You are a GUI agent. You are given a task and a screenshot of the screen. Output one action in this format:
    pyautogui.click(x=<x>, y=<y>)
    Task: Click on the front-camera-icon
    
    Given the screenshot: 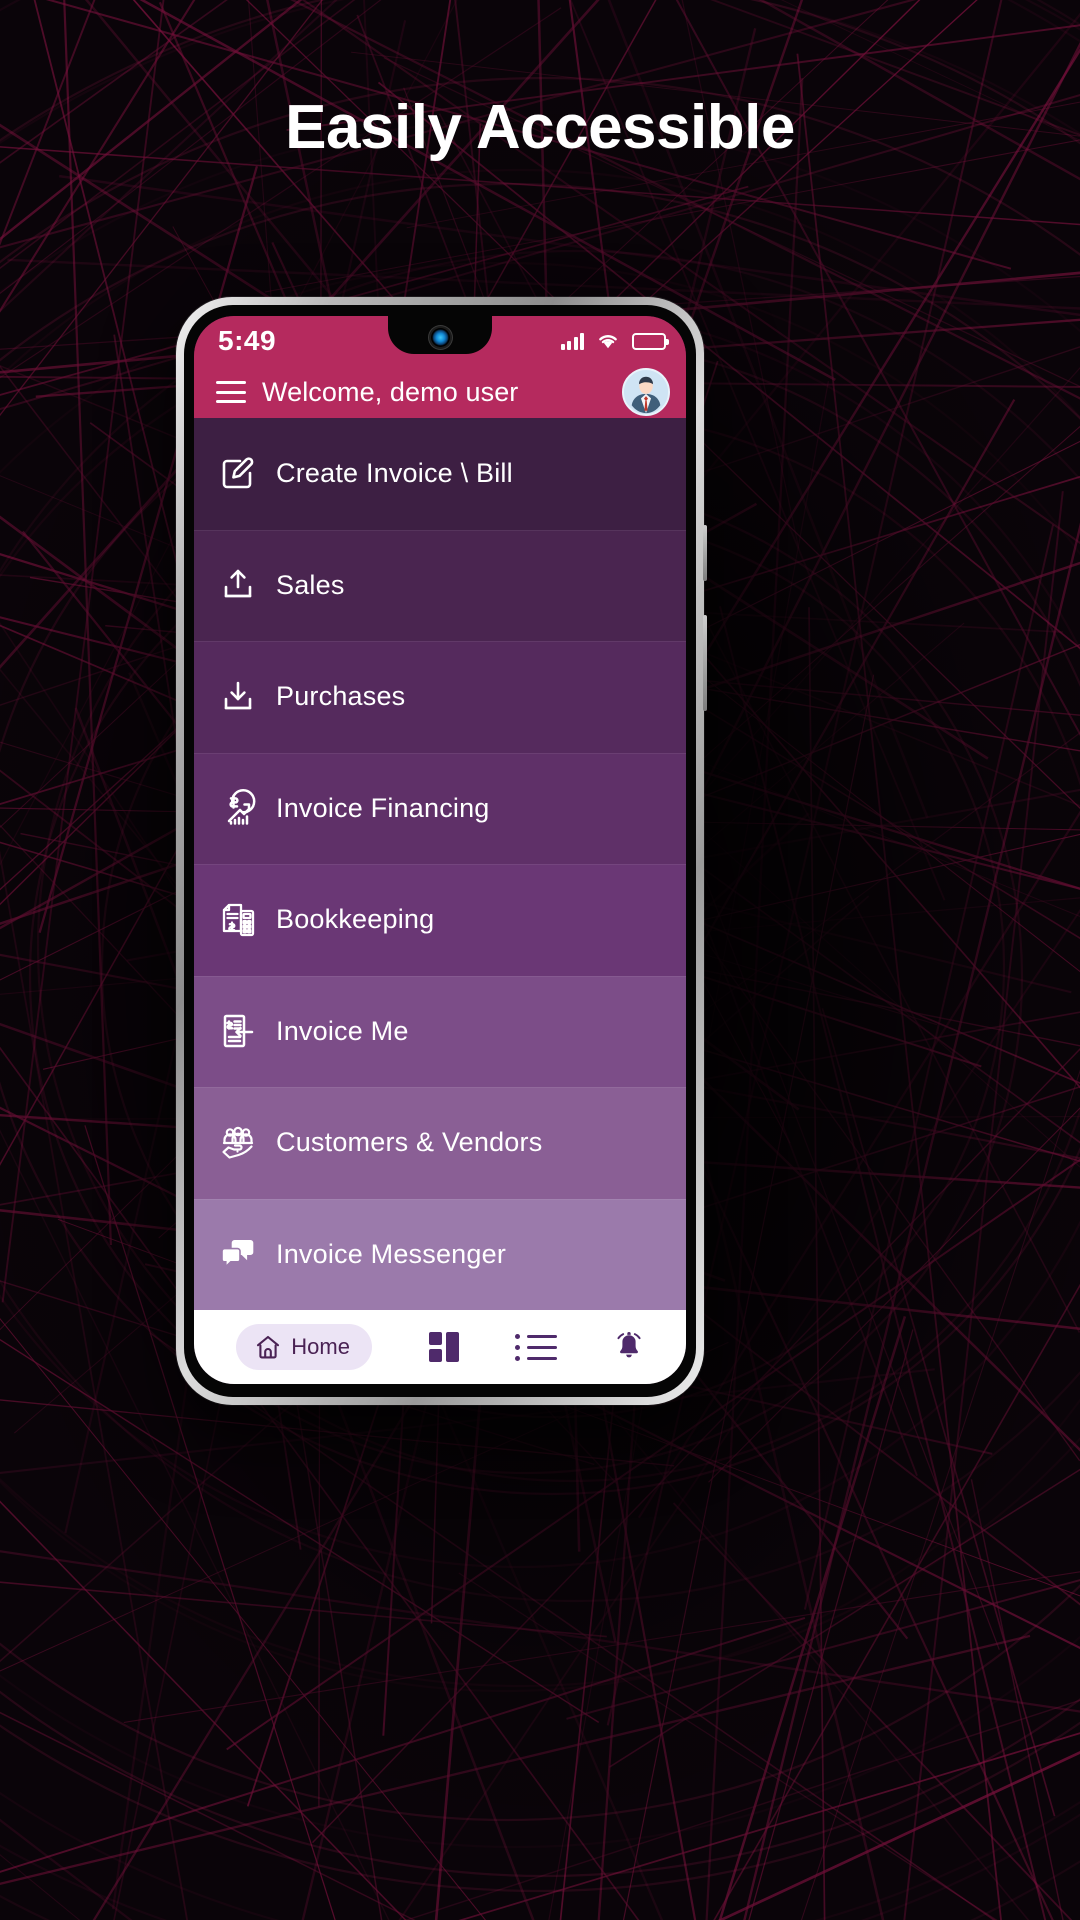 What is the action you would take?
    pyautogui.click(x=440, y=337)
    